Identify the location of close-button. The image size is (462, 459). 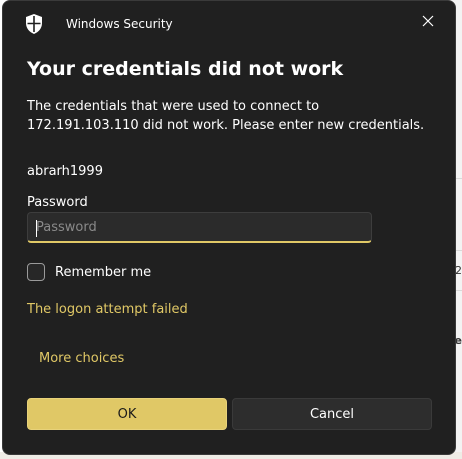
(428, 21).